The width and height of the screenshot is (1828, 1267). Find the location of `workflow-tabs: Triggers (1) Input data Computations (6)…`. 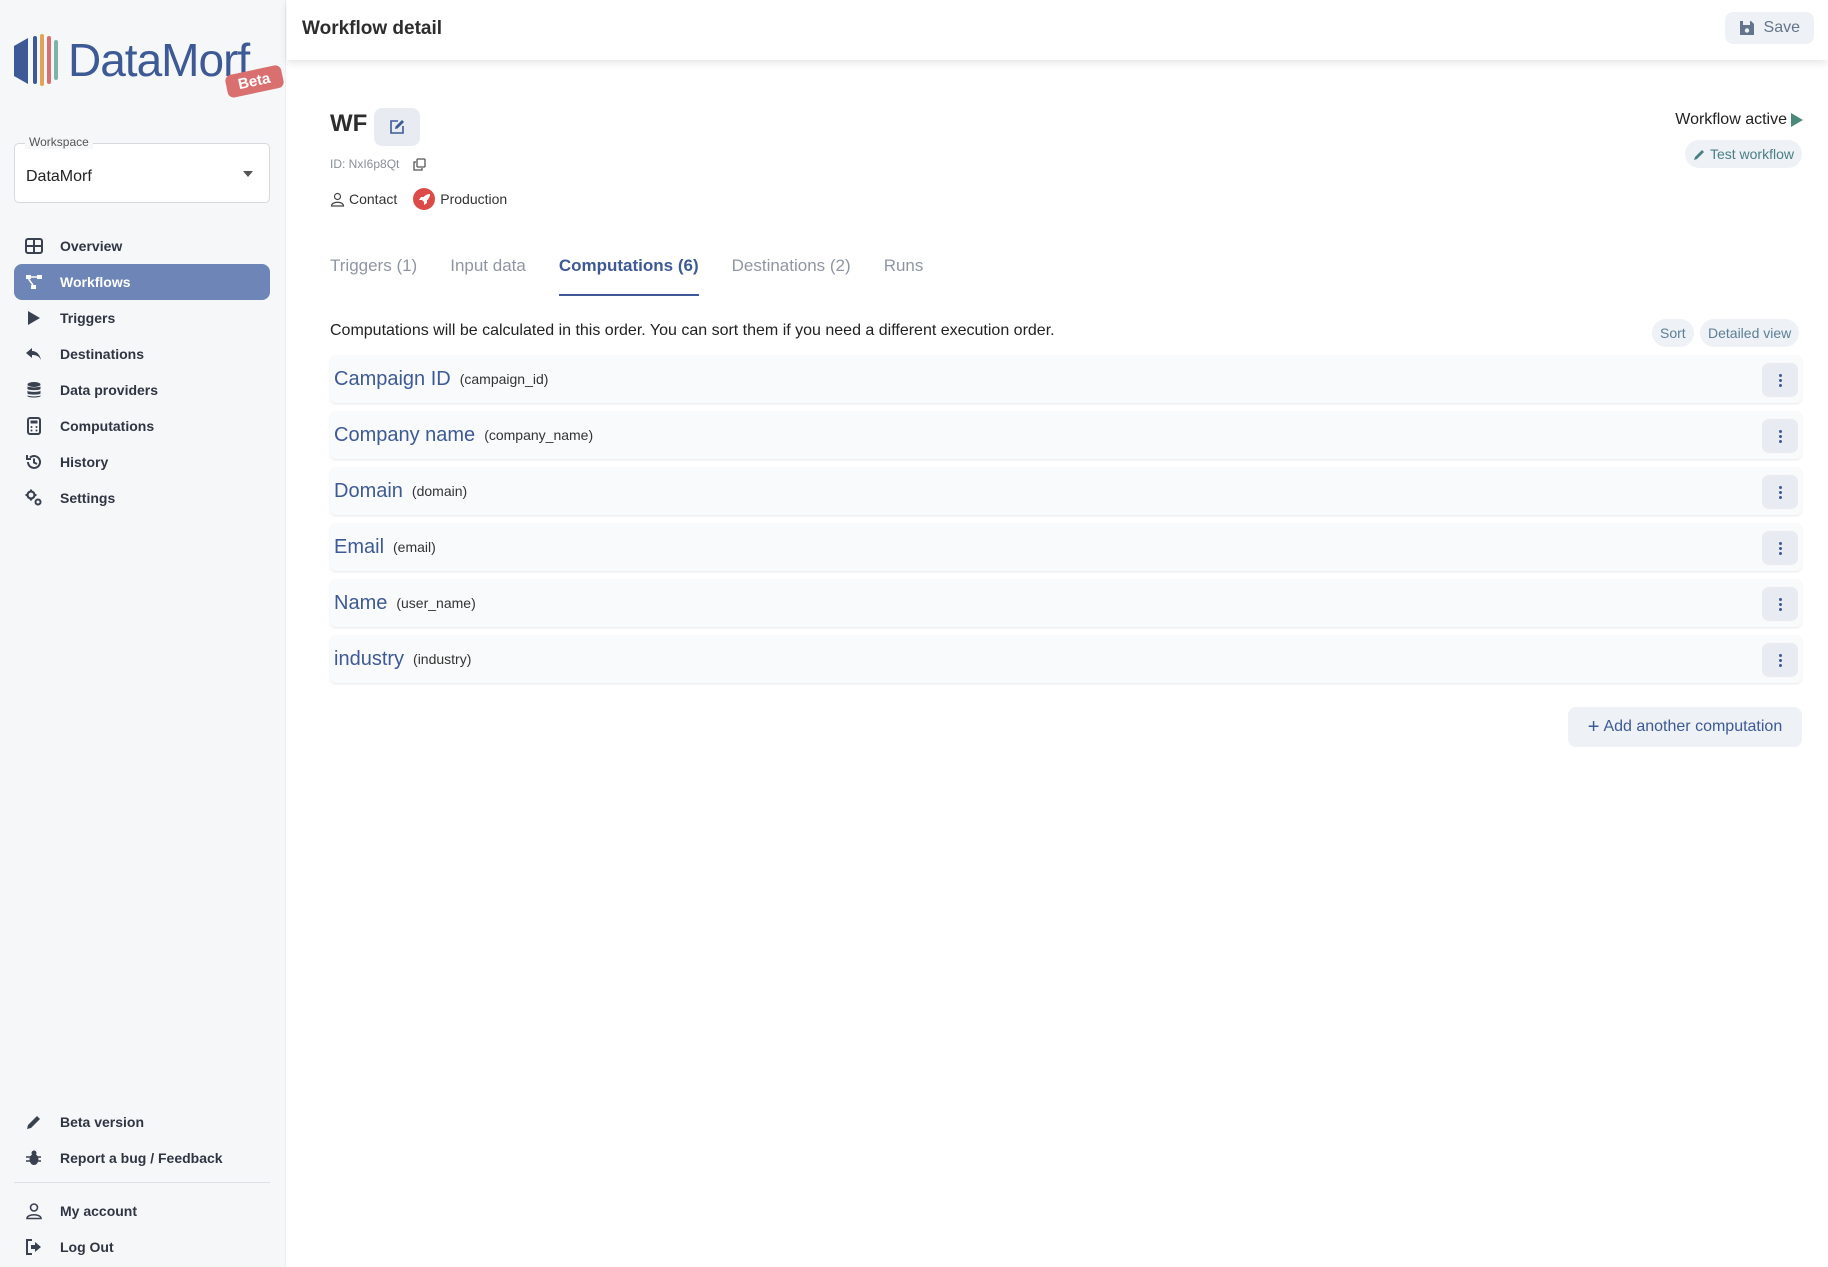

workflow-tabs: Triggers (1) Input data Computations (6)… is located at coordinates (643, 274).